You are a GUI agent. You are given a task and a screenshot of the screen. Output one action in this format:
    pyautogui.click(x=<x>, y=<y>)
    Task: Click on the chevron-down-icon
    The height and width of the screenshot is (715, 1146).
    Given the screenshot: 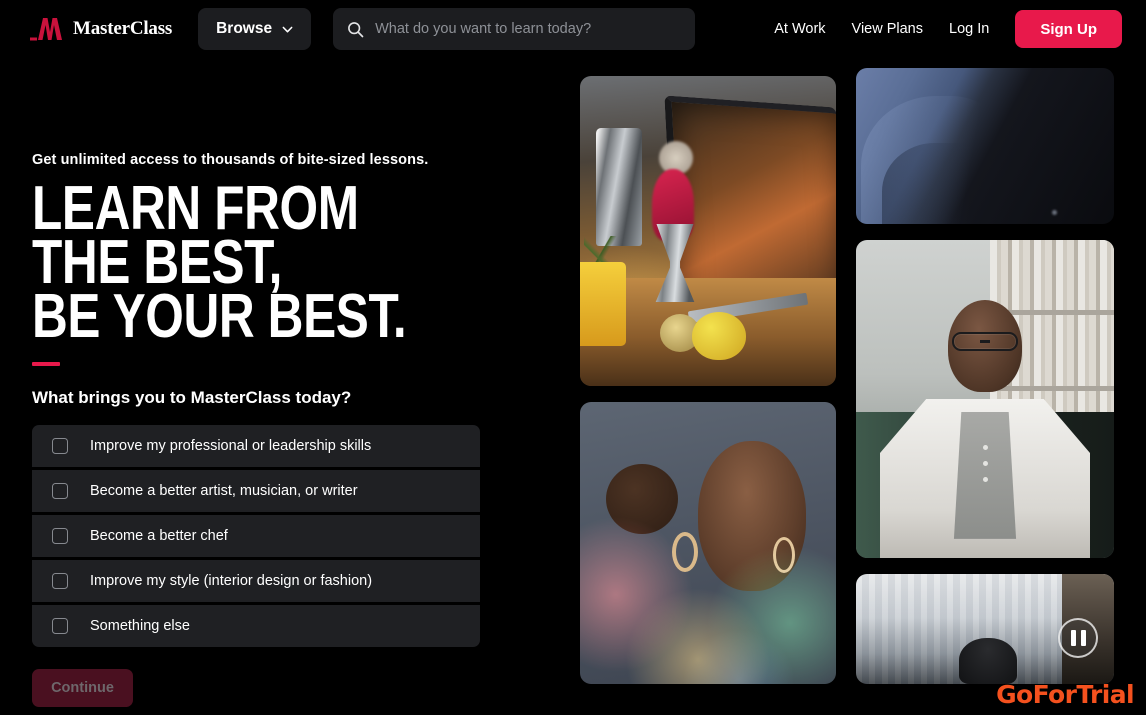 What is the action you would take?
    pyautogui.click(x=287, y=29)
    